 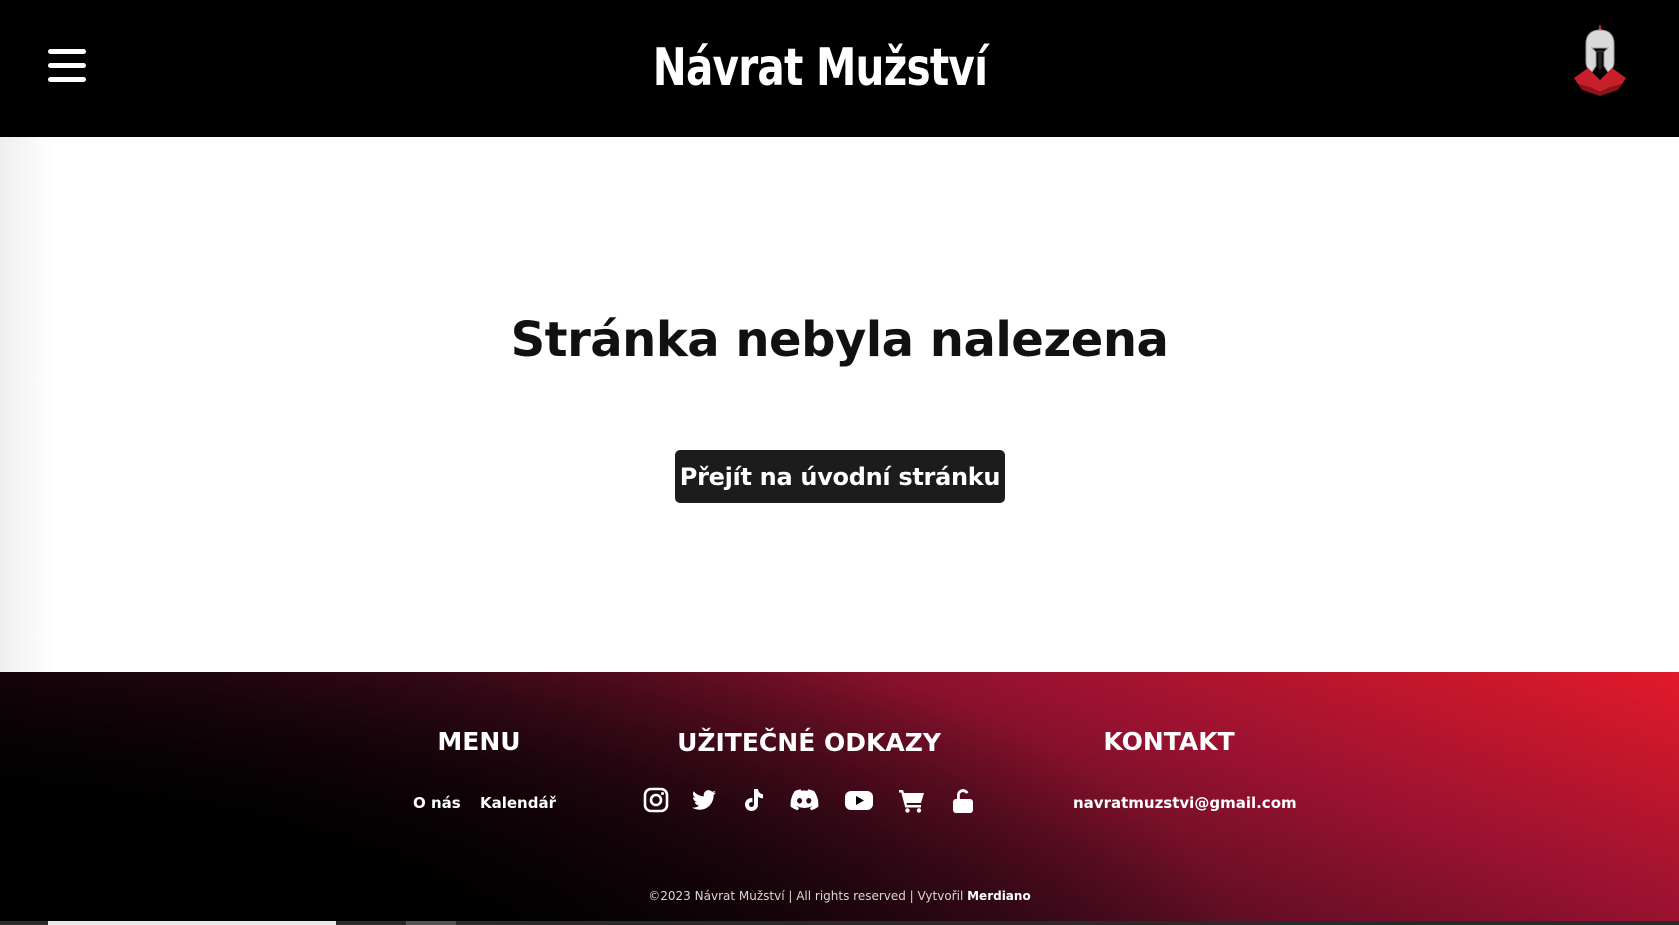 I want to click on youtube-icon, so click(x=859, y=800).